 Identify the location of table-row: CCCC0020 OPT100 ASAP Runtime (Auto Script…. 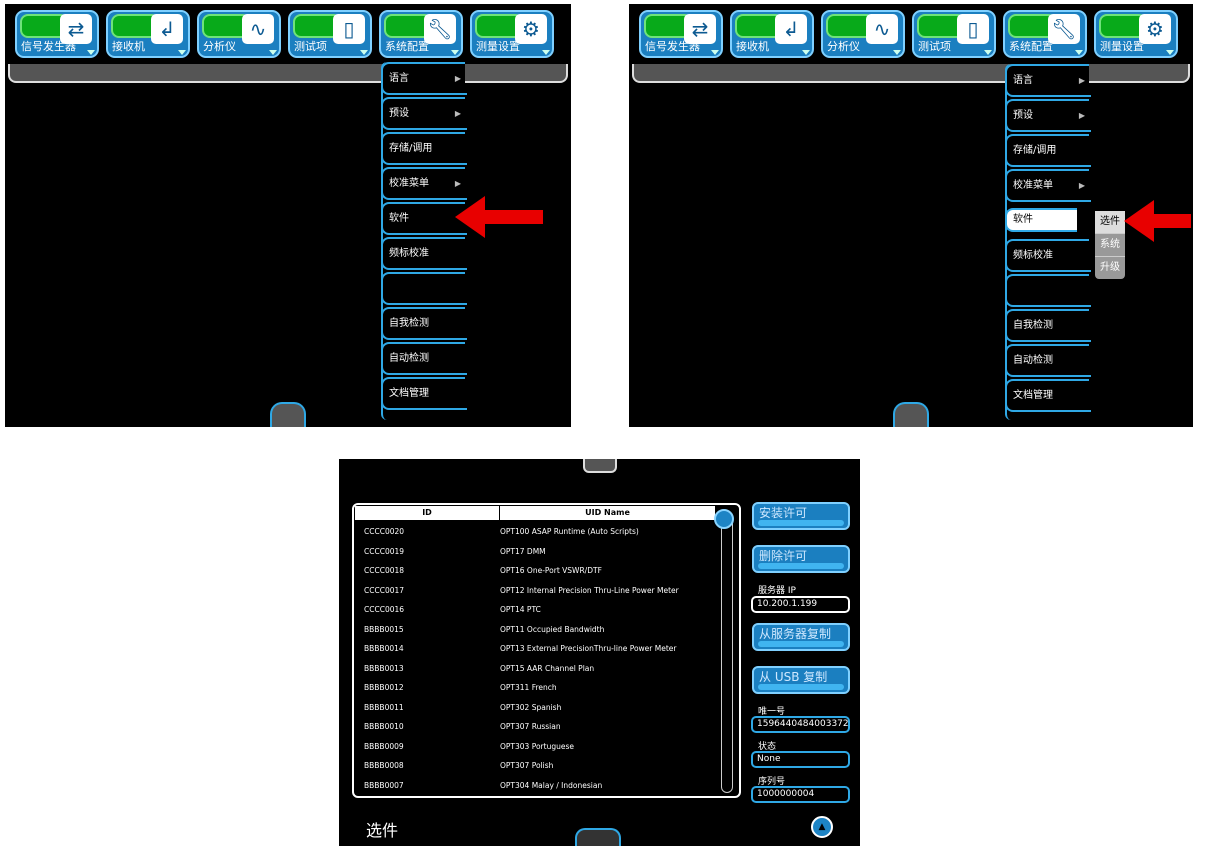
(539, 531).